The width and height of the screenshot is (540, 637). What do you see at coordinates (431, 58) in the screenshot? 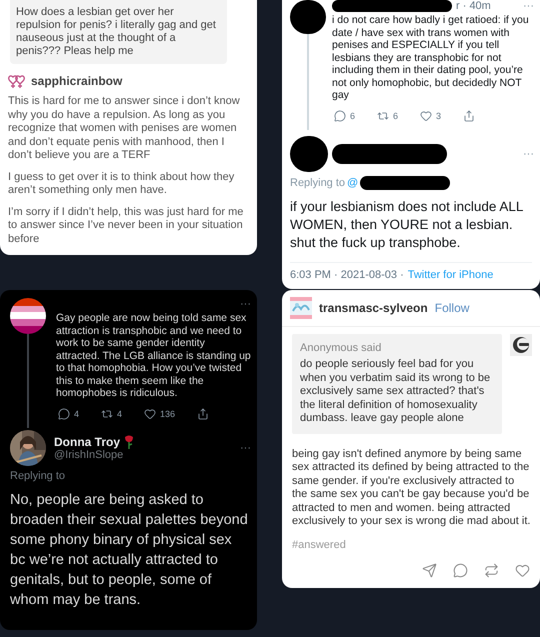
I see `tweet-text: i do not care how badly i get ratioed: if you date / have sex with trans women with penises and ESPECIALLY if you tell lesbians they are transphobic for not including them in their dating pool, you’re not only homophobic, but decidedly NOT gay` at bounding box center [431, 58].